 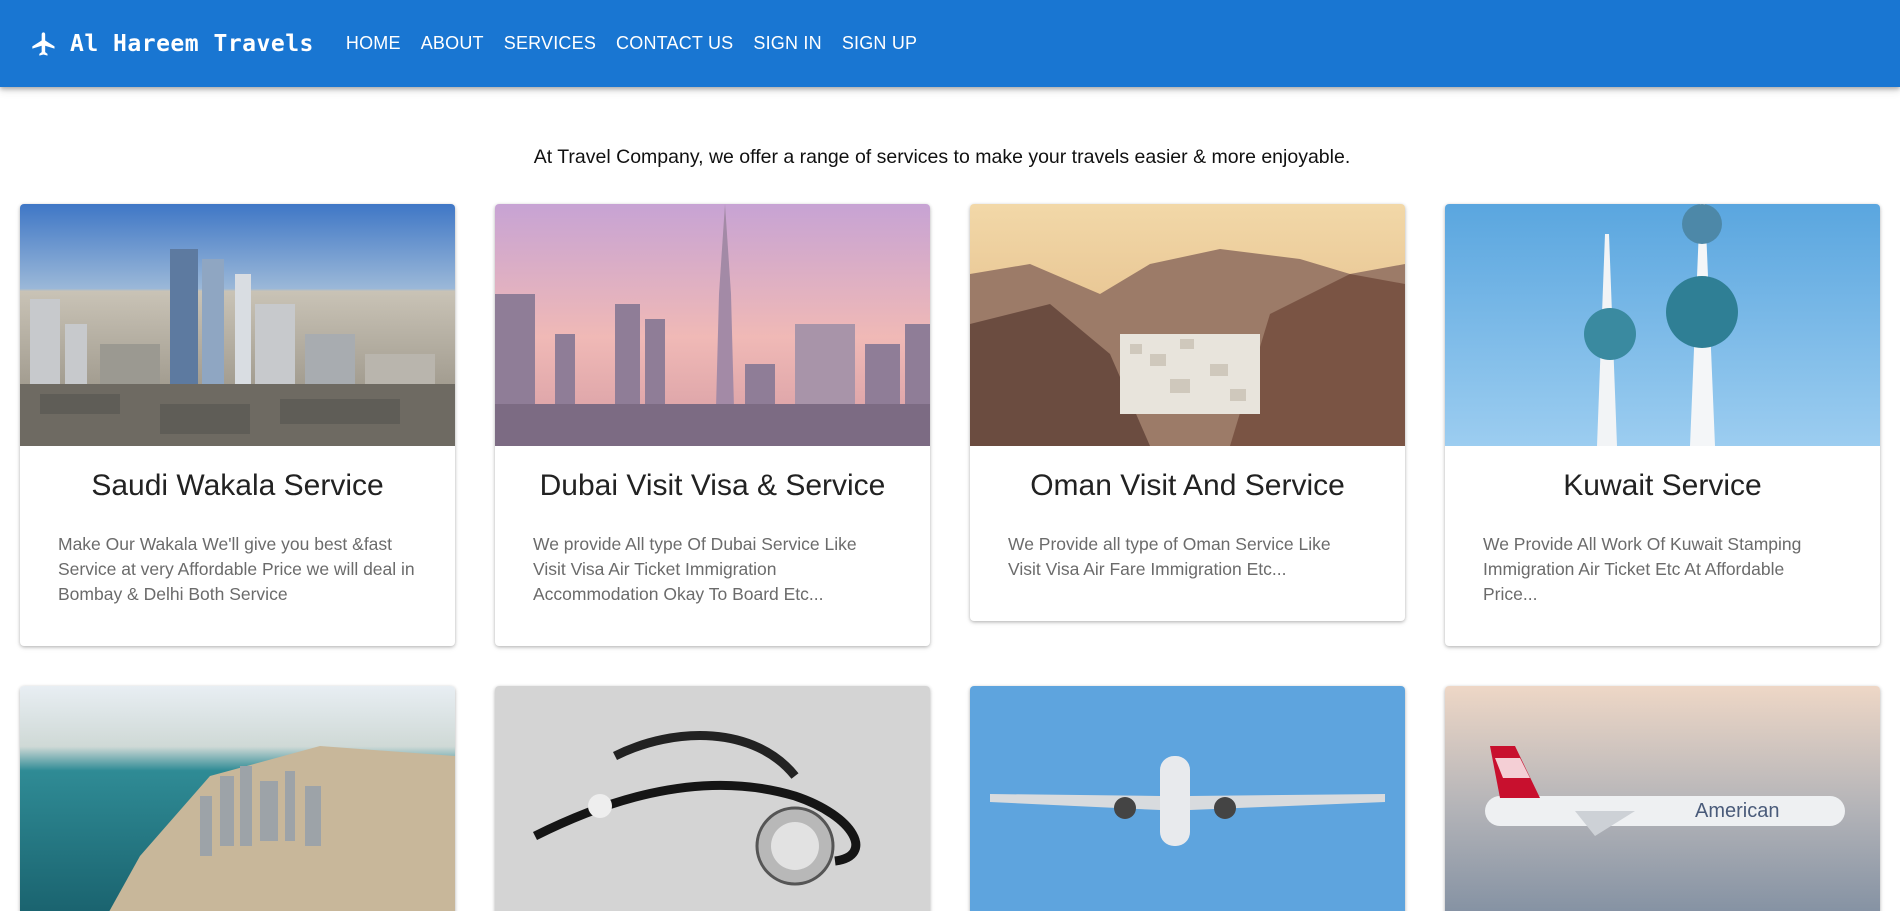 I want to click on service-card-air-ticket, so click(x=1187, y=798).